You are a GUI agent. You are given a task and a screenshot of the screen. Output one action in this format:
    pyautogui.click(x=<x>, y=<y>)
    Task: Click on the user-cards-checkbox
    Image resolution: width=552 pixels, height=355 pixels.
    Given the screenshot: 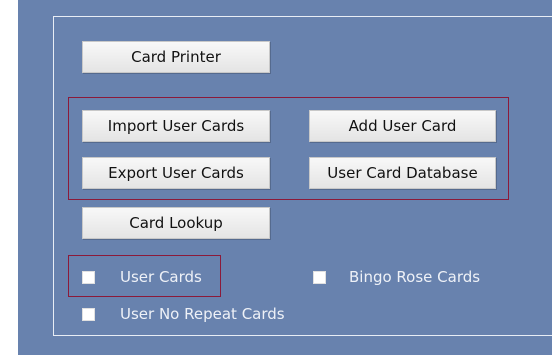 What is the action you would take?
    pyautogui.click(x=88, y=277)
    